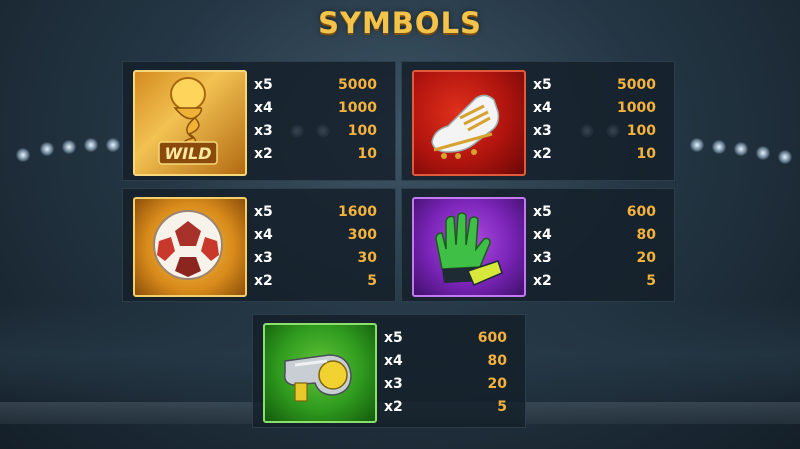 This screenshot has height=449, width=800. I want to click on whistle-icon, so click(320, 373).